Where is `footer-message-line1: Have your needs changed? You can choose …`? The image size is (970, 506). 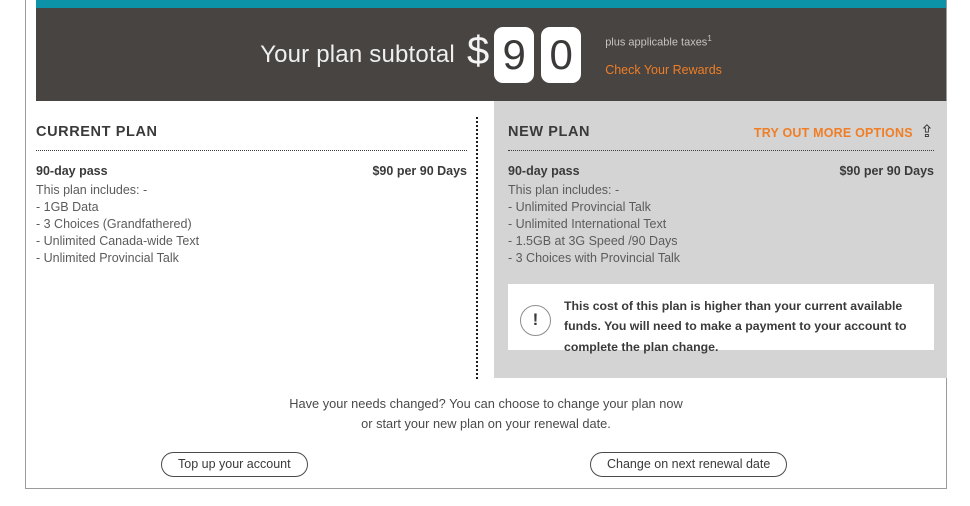 footer-message-line1: Have your needs changed? You can choose … is located at coordinates (486, 403).